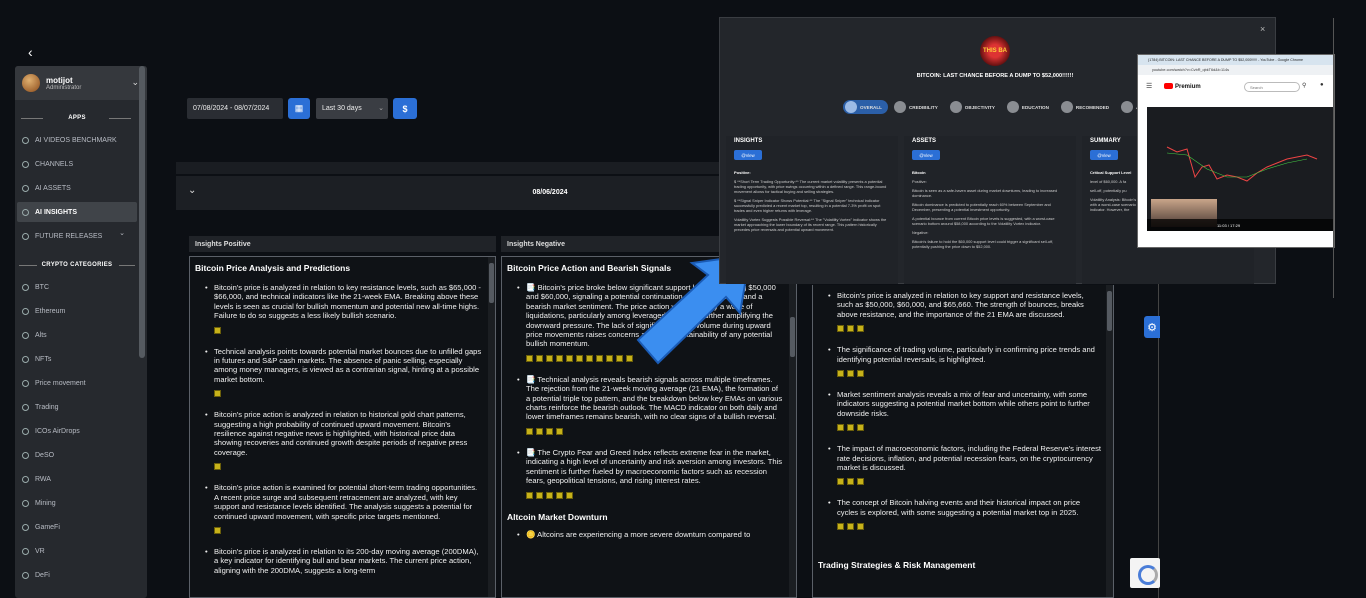 This screenshot has width=1366, height=598. Describe the element at coordinates (273, 268) in the screenshot. I see `panel-title: Bitcoin Price Analysis and Predictions` at that location.